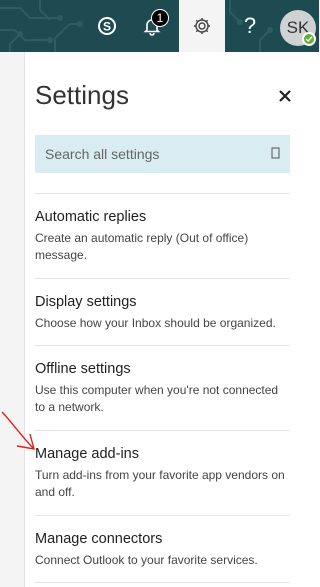 This screenshot has height=587, width=320. Describe the element at coordinates (87, 454) in the screenshot. I see `item-title: Manage add-ins` at that location.